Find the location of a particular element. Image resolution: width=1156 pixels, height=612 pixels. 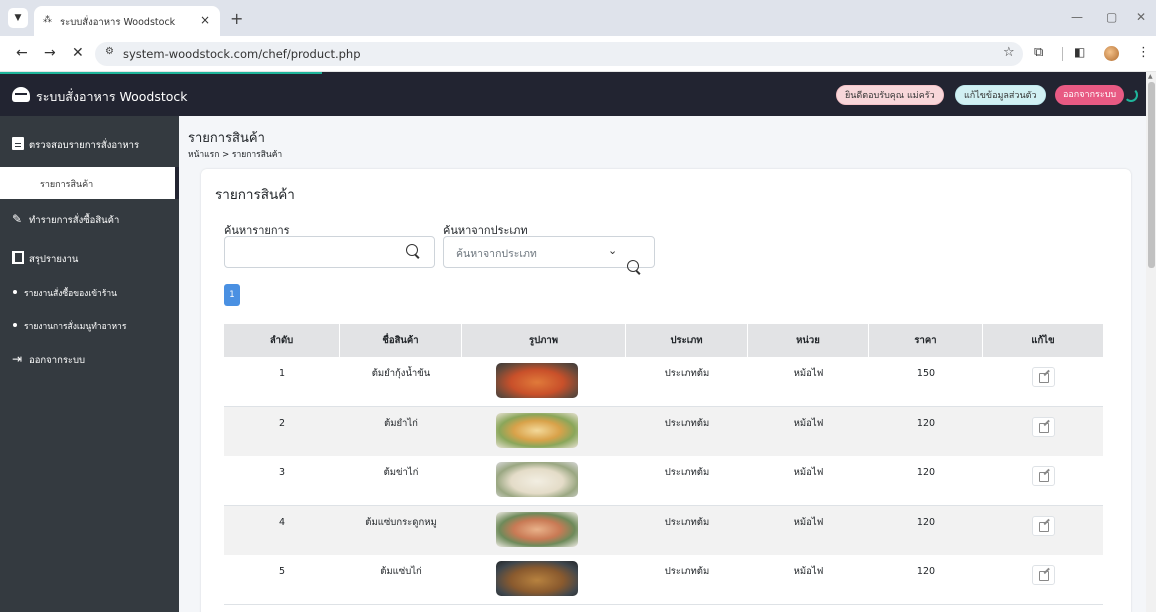

sidebar-item-label: ทำรายการสั่งซื้อสินค้า is located at coordinates (74, 220).